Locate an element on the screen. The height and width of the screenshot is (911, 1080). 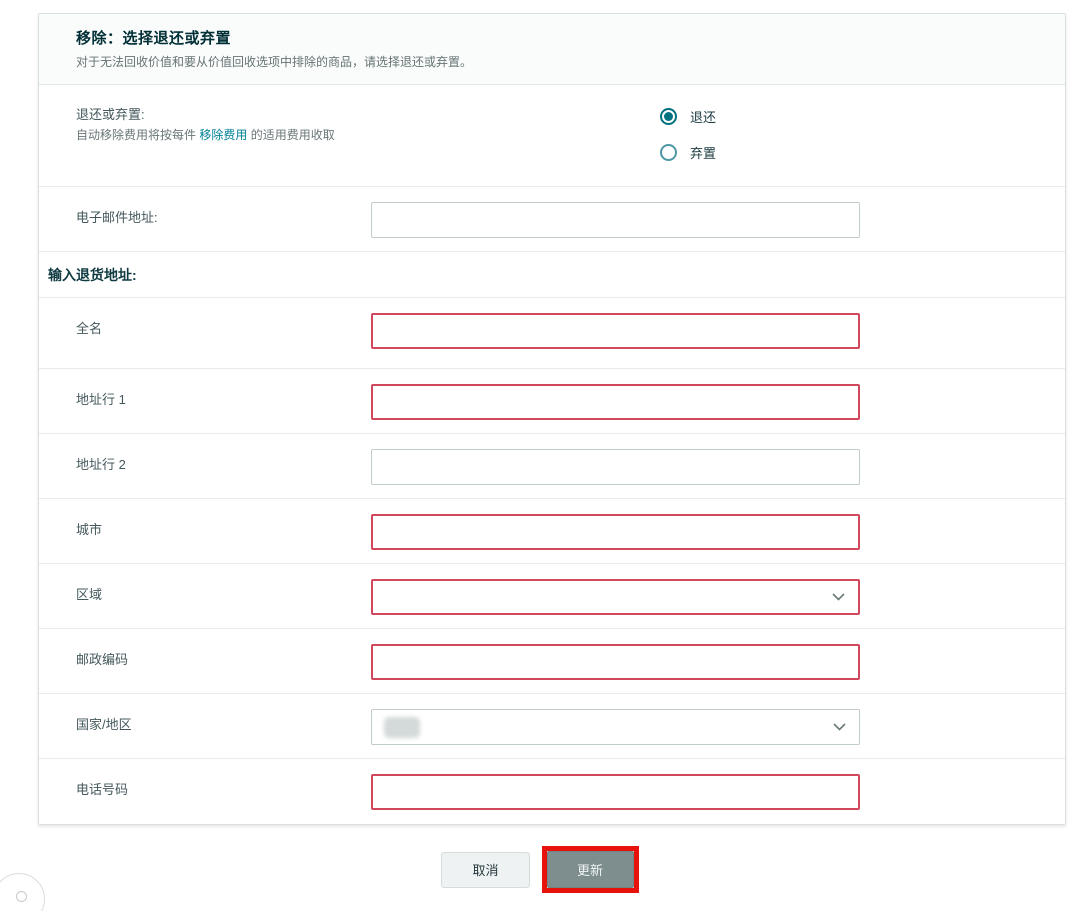
full-name-label: 全名 is located at coordinates (89, 328).